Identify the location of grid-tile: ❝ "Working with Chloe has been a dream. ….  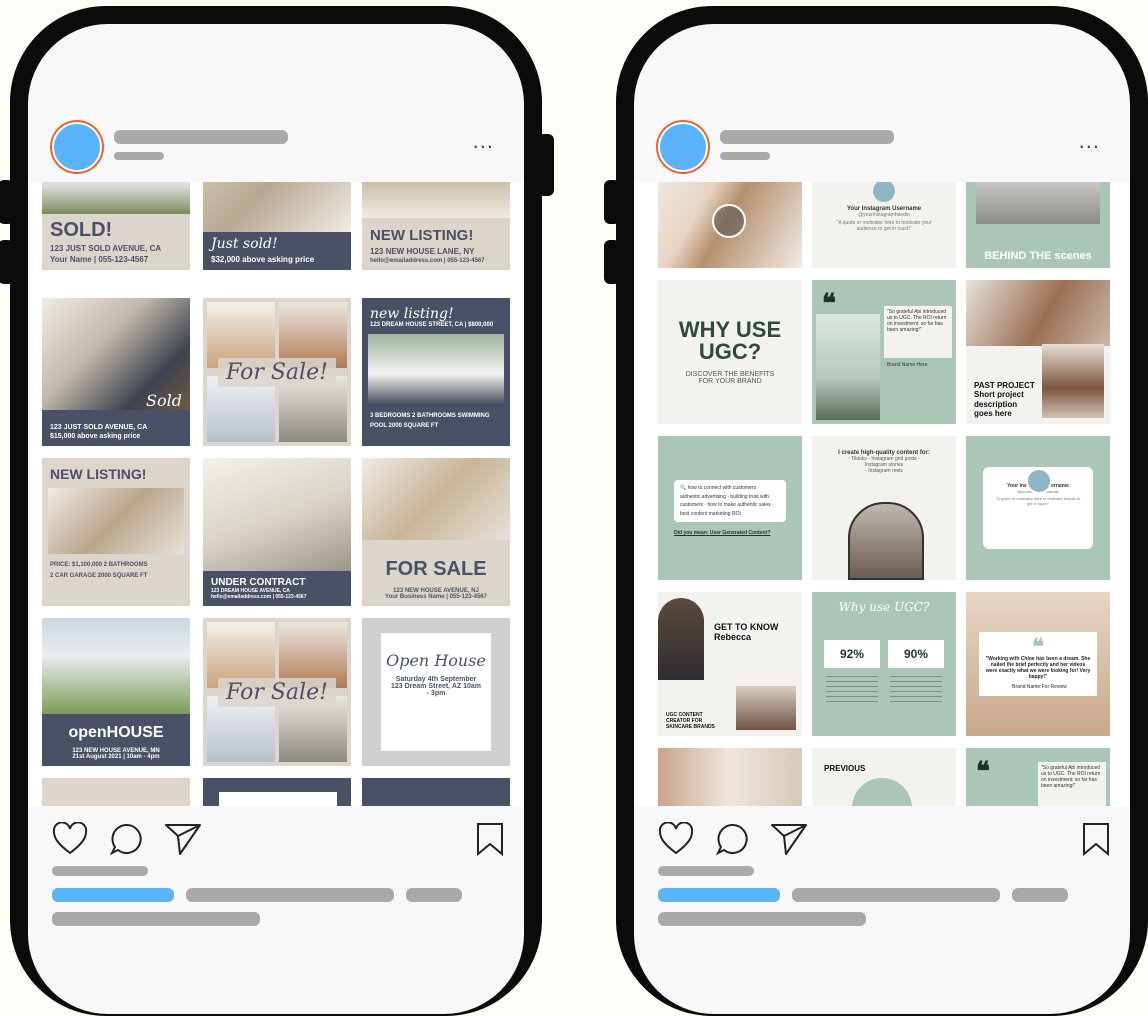
(1038, 664).